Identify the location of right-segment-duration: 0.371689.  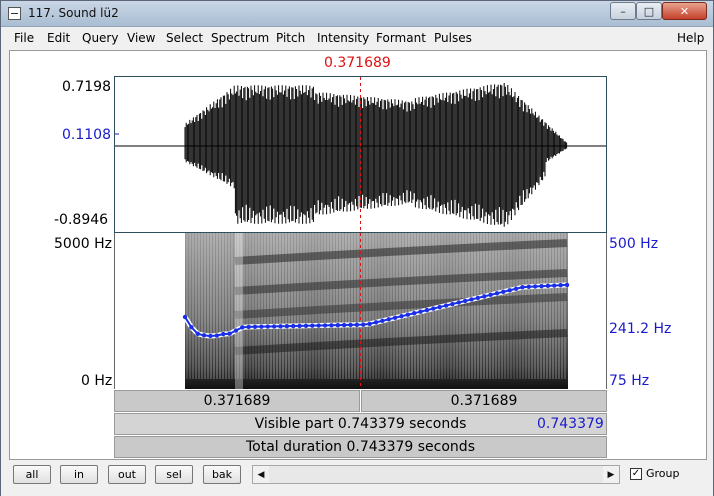
(484, 401).